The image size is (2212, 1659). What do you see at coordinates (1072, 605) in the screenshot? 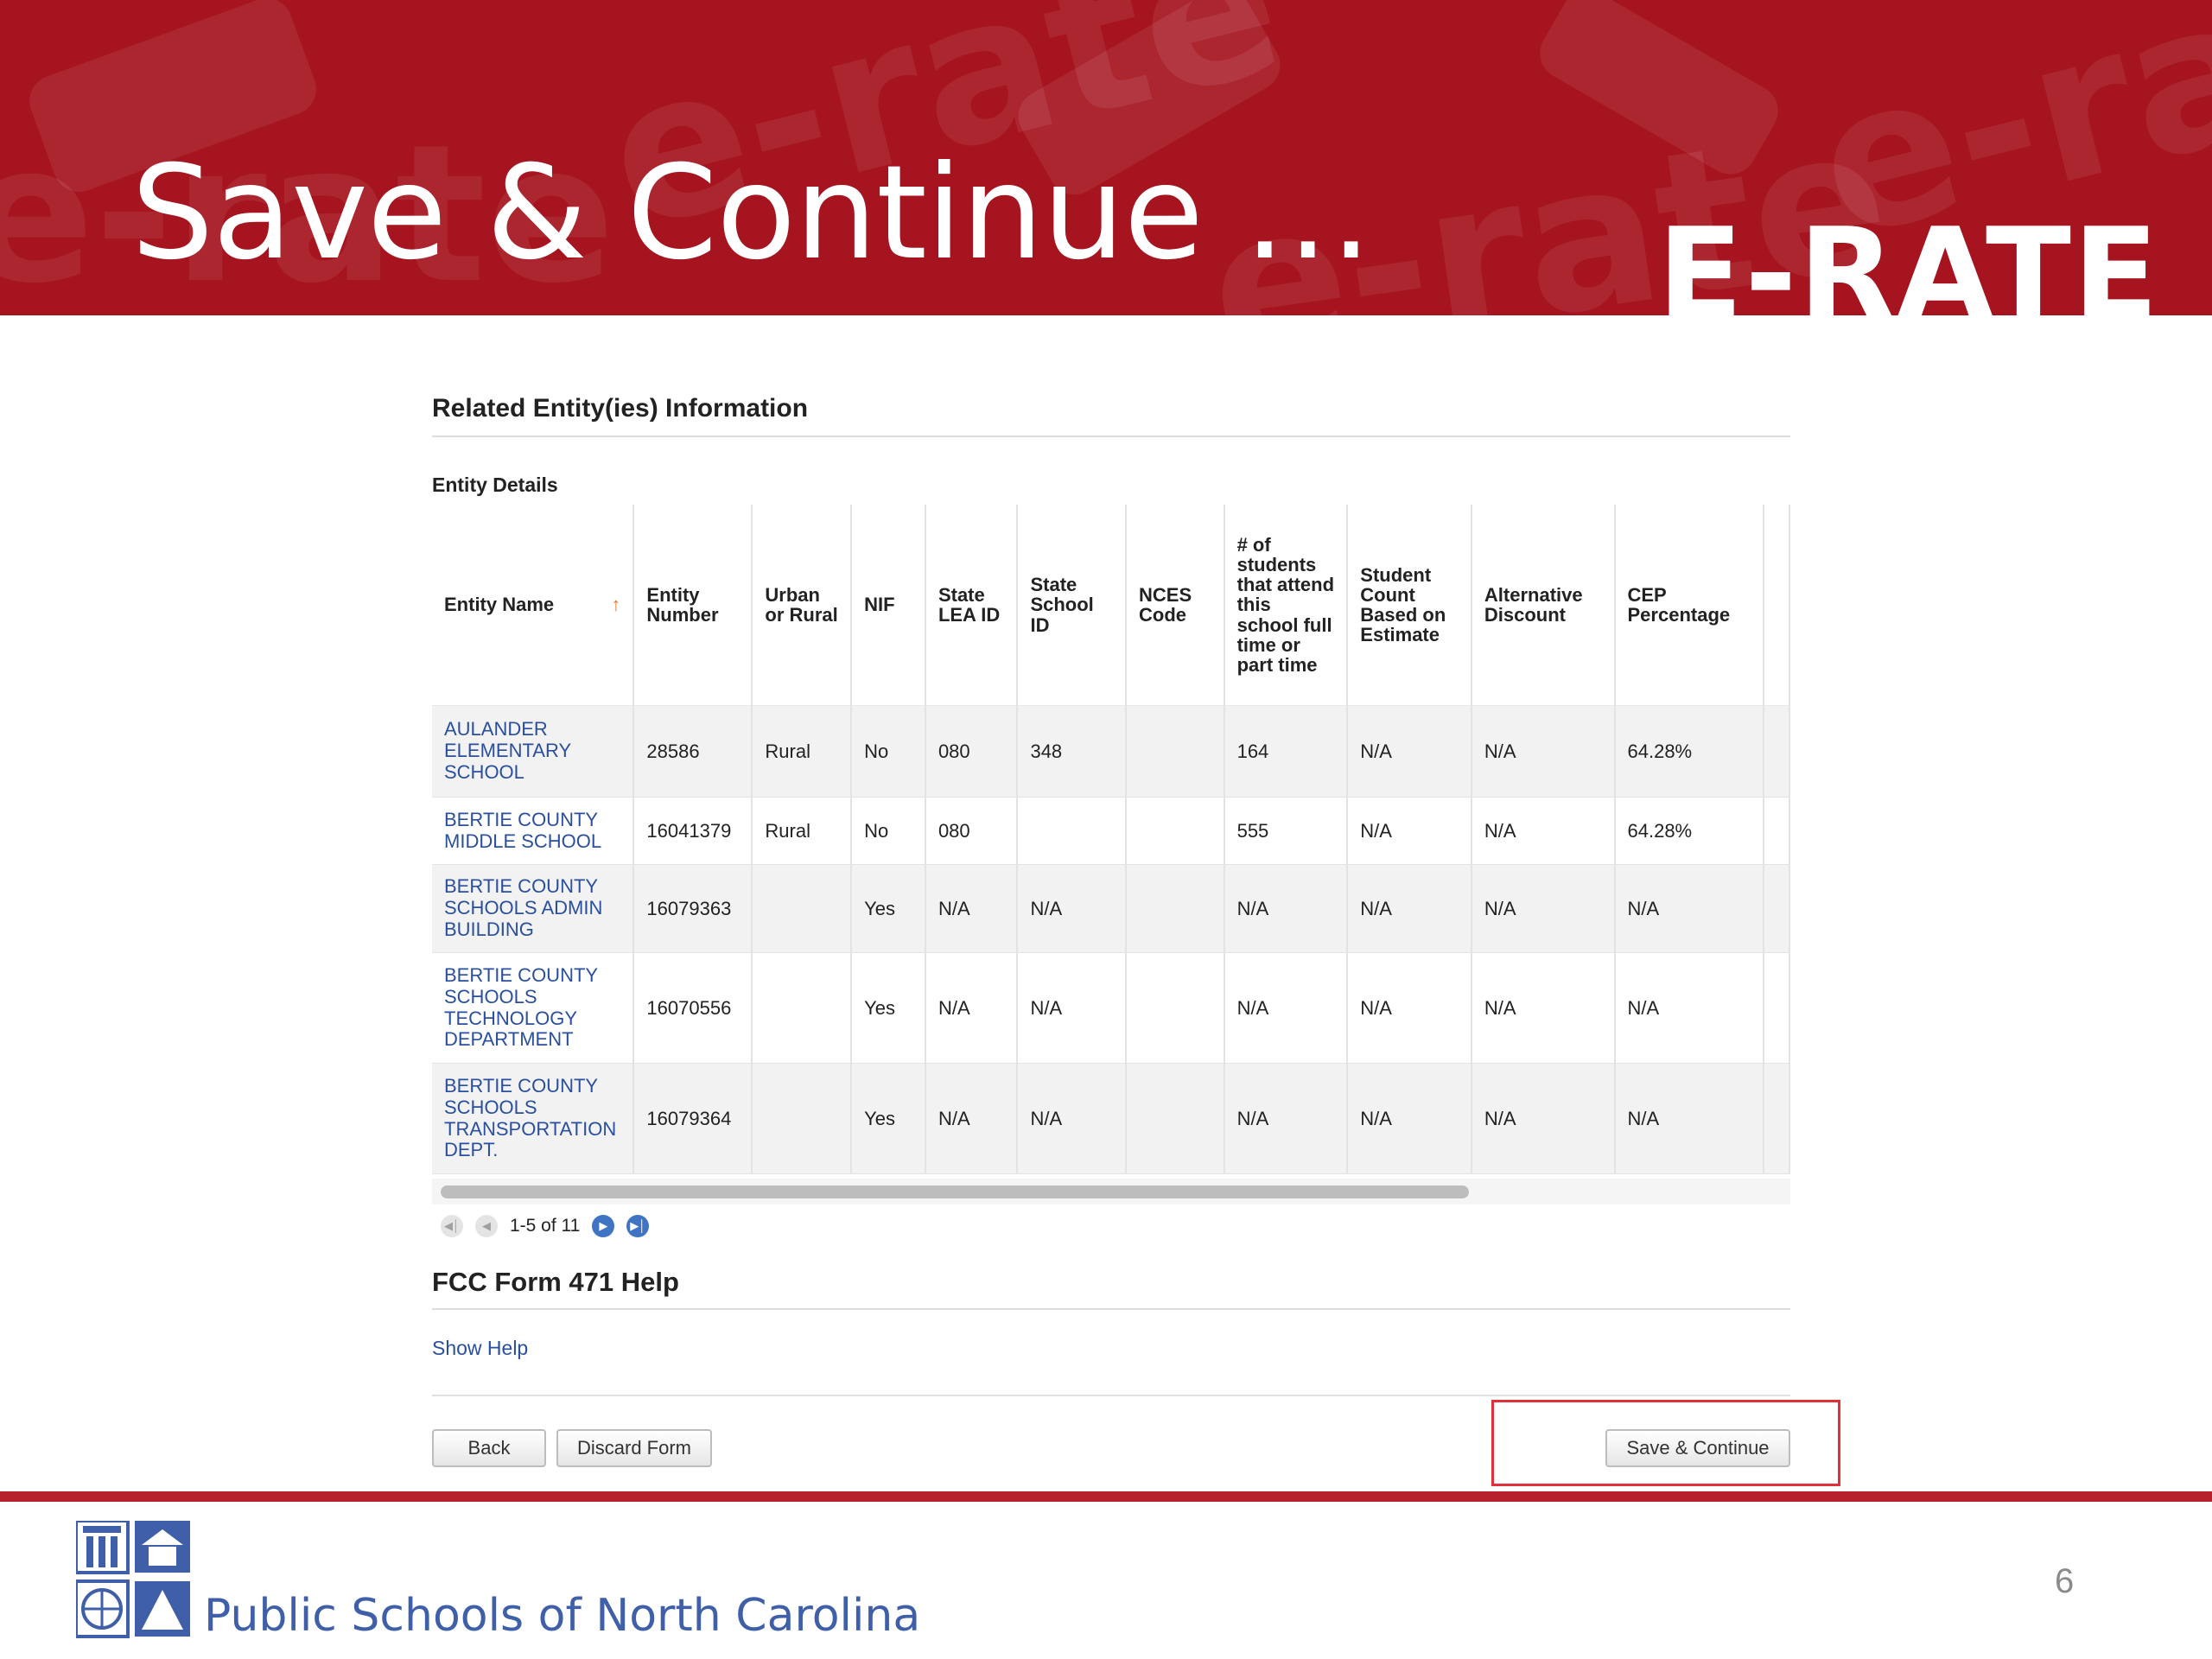
I see `column-header-state-school-id: State School ID` at bounding box center [1072, 605].